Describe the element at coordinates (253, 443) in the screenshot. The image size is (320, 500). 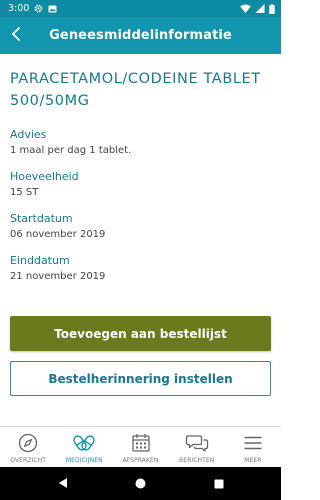
I see `menu-icon` at that location.